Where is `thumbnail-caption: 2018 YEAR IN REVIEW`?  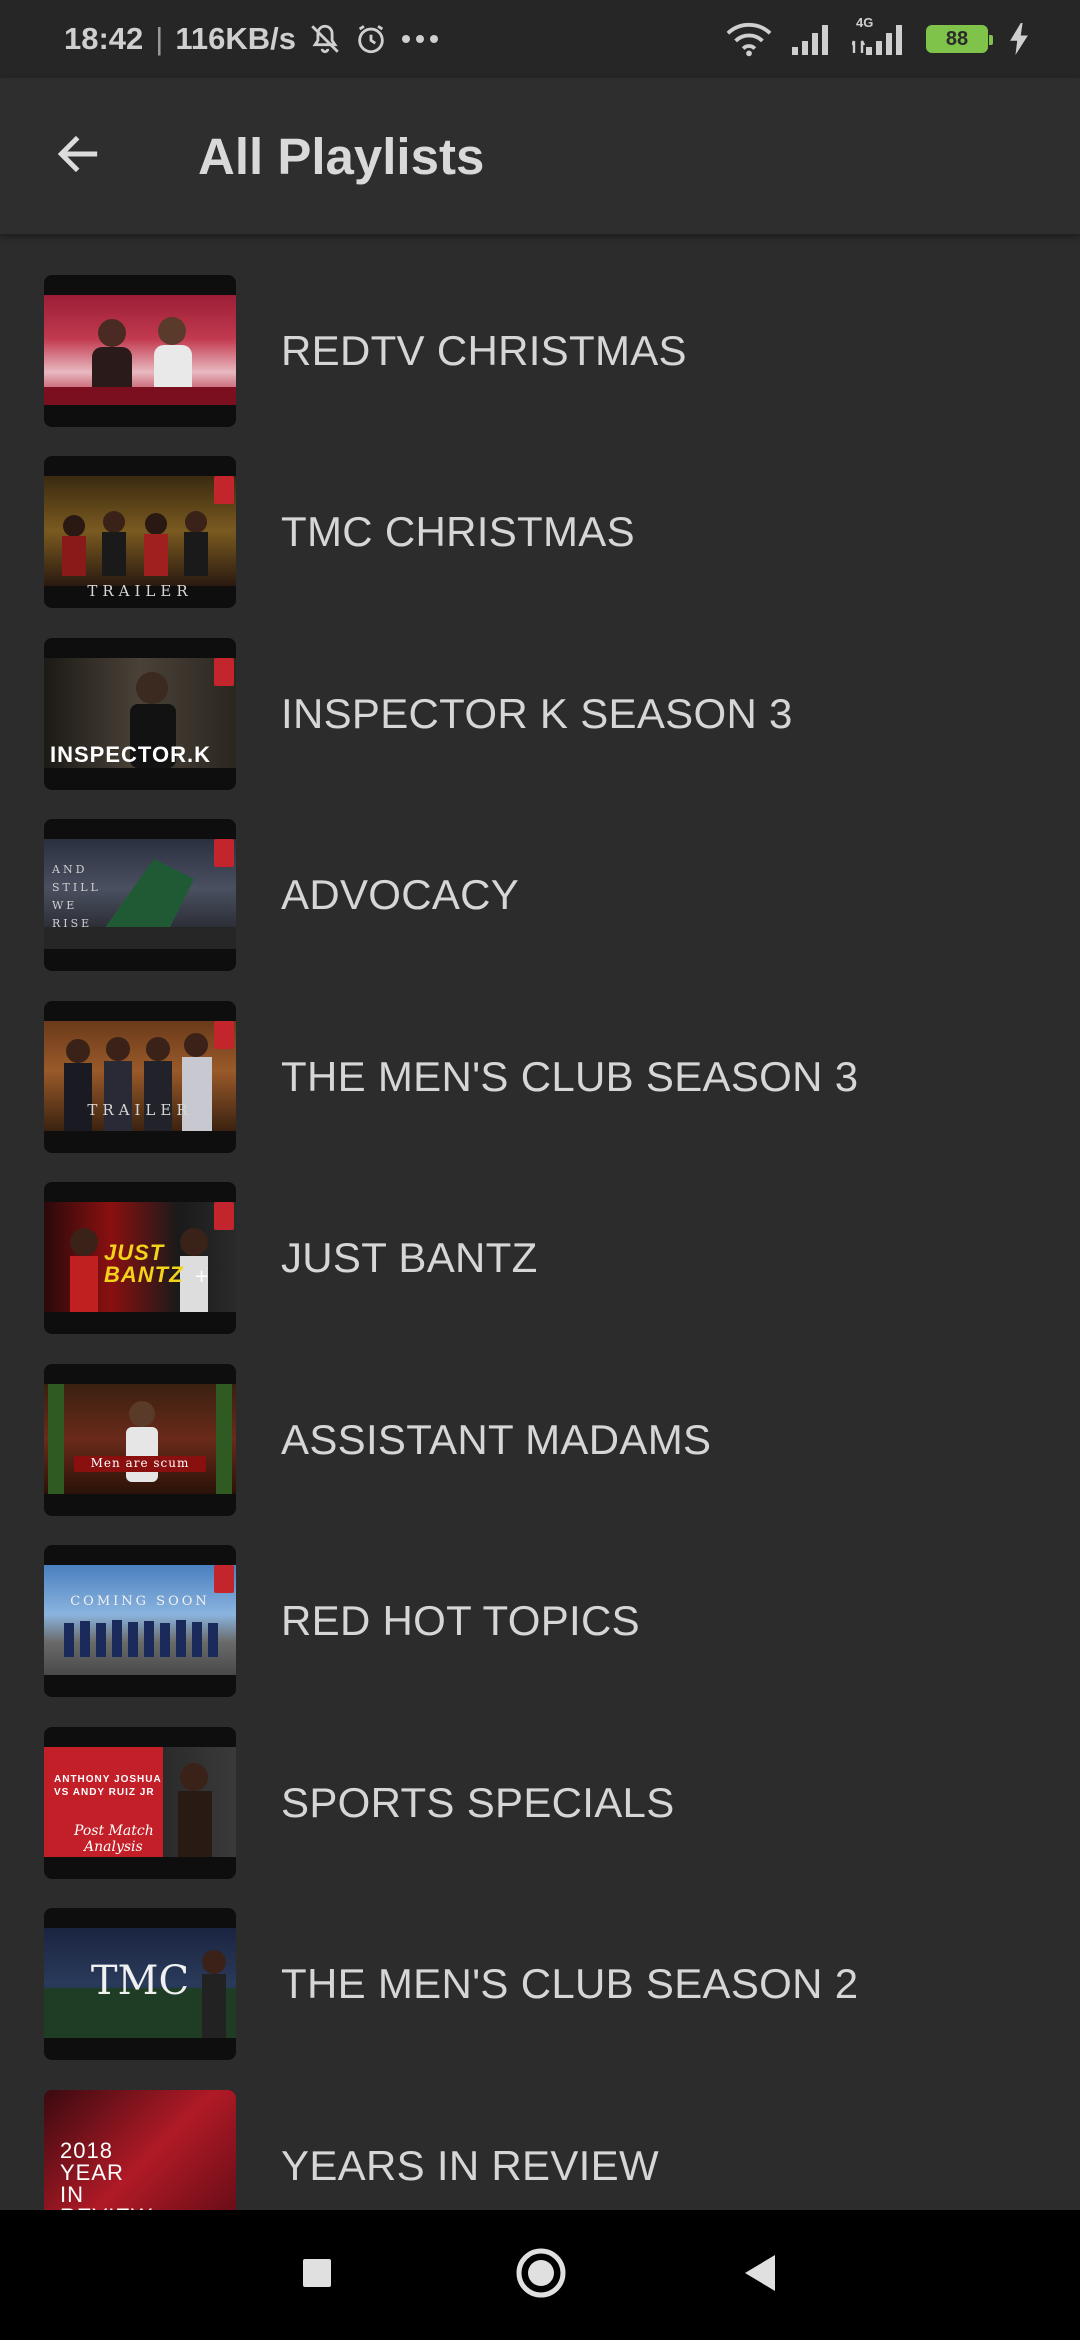 thumbnail-caption: 2018 YEAR IN REVIEW is located at coordinates (106, 2173).